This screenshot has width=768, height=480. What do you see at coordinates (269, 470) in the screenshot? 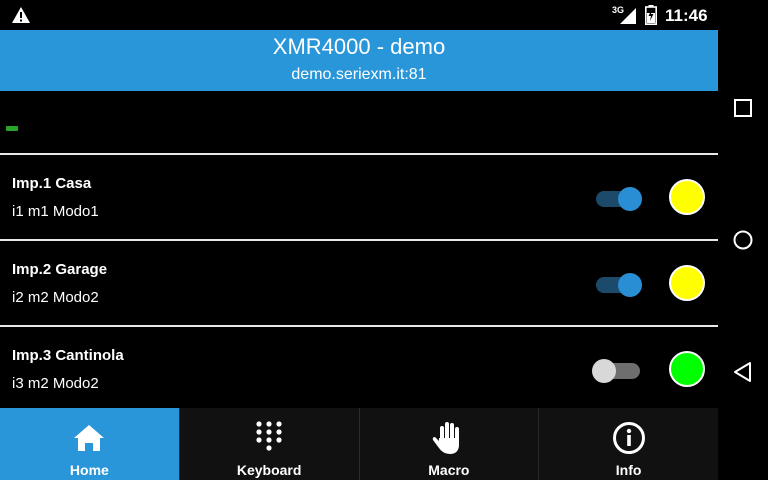
I see `tab-label: Keyboard` at bounding box center [269, 470].